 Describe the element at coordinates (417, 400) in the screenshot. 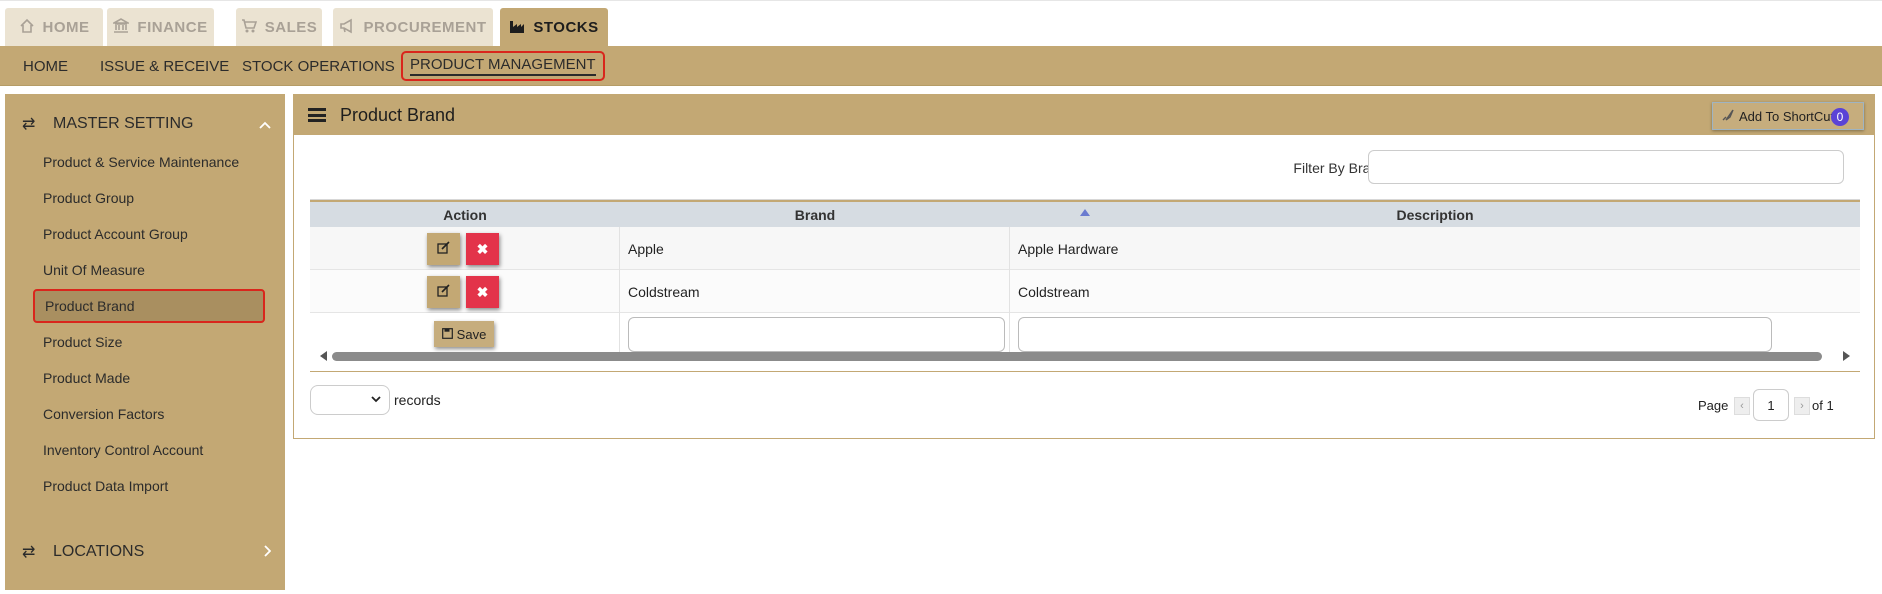

I see `records-label: records` at that location.